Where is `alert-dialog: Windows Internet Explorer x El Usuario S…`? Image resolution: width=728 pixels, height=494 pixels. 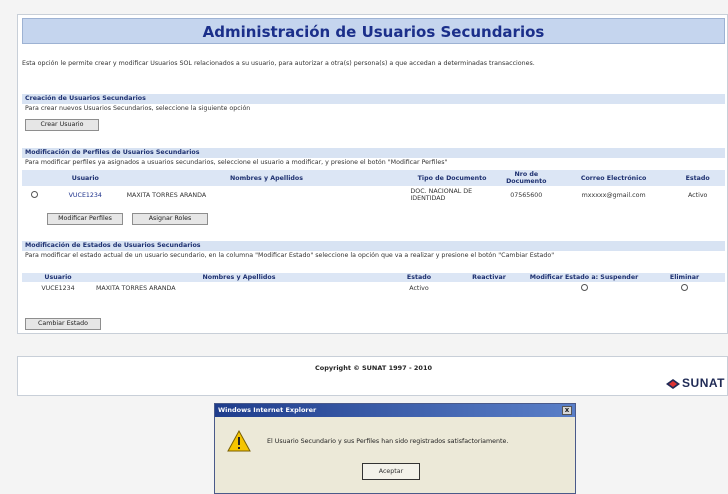 alert-dialog: Windows Internet Explorer x El Usuario S… is located at coordinates (395, 448).